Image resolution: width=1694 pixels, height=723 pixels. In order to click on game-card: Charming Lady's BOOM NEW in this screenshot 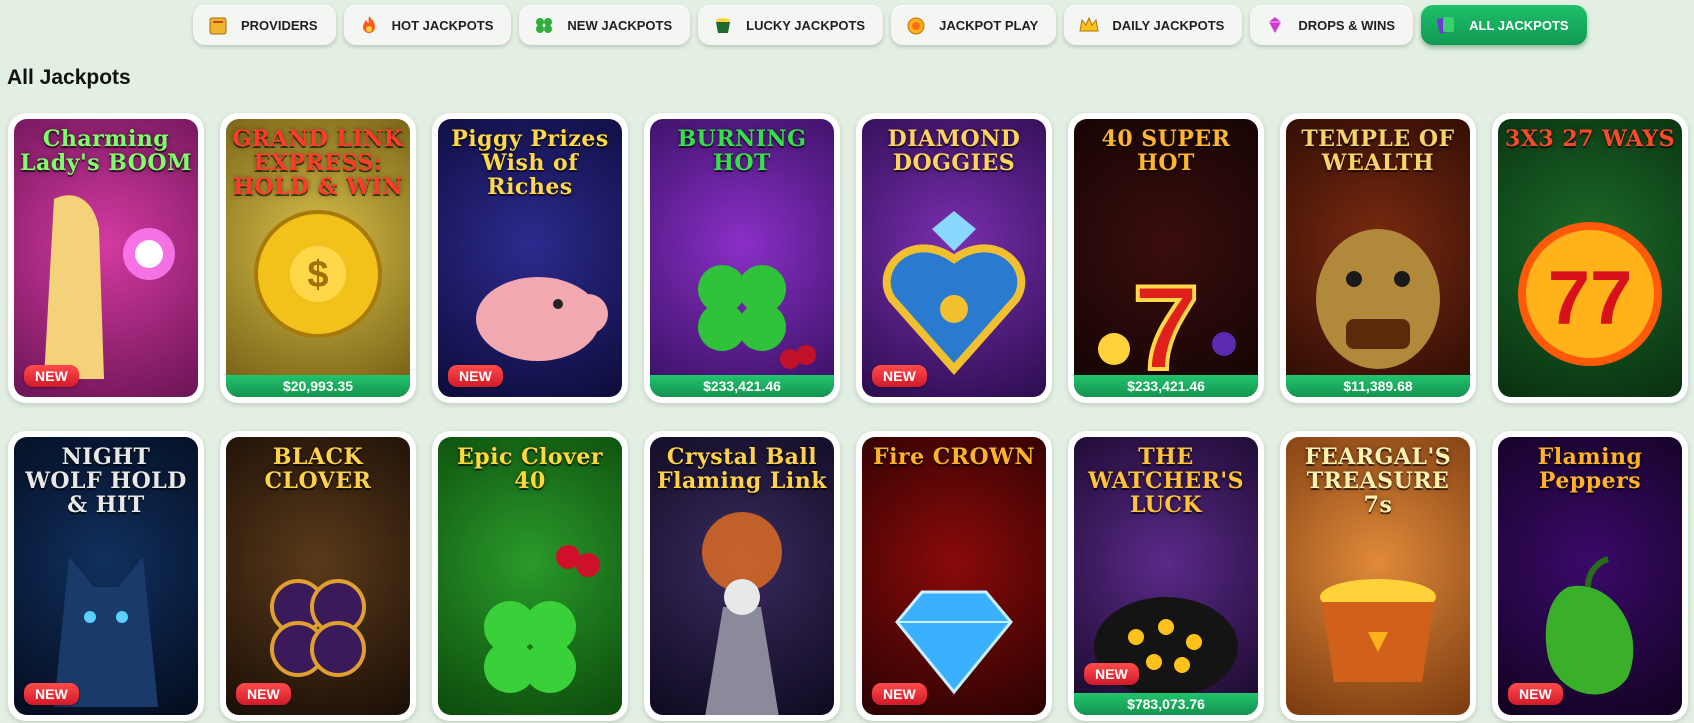, I will do `click(106, 258)`.